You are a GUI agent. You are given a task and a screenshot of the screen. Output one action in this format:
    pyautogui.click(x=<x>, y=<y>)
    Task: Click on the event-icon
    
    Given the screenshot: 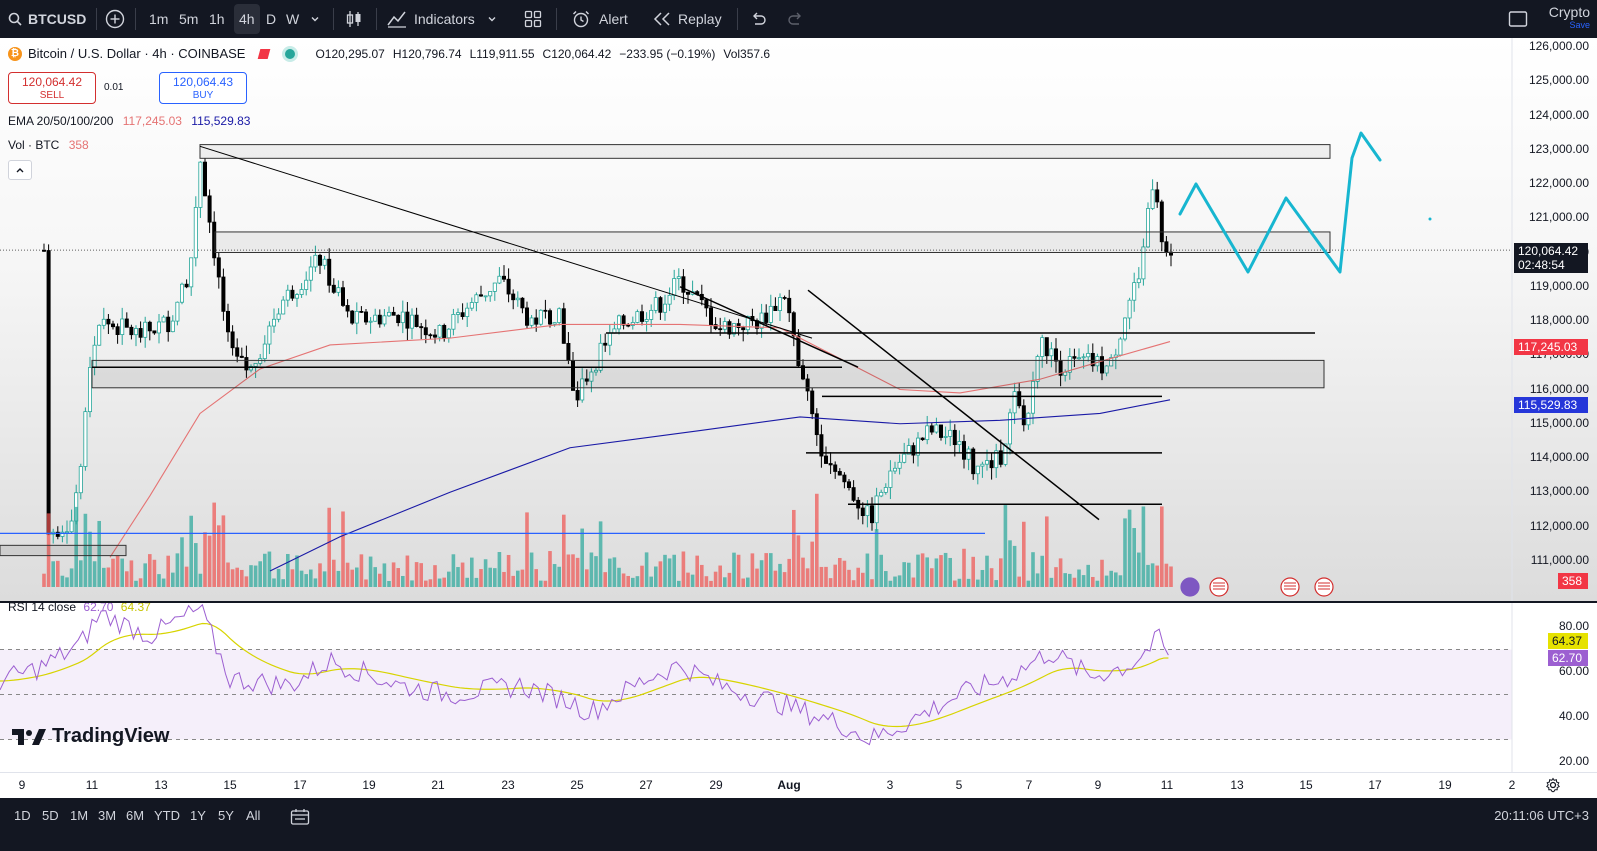 What is the action you would take?
    pyautogui.click(x=1190, y=587)
    